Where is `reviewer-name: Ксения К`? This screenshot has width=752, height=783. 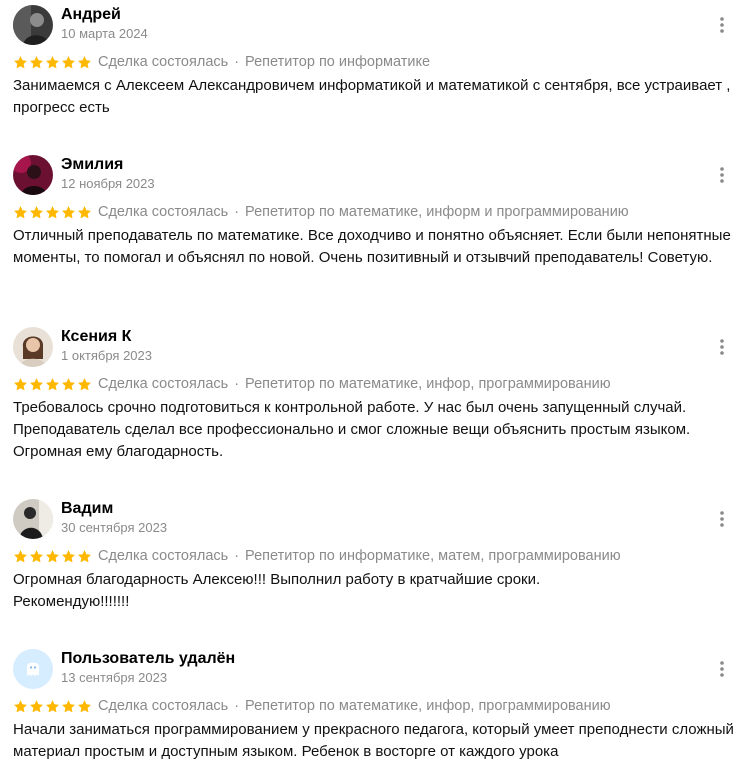
reviewer-name: Ксения К is located at coordinates (96, 337).